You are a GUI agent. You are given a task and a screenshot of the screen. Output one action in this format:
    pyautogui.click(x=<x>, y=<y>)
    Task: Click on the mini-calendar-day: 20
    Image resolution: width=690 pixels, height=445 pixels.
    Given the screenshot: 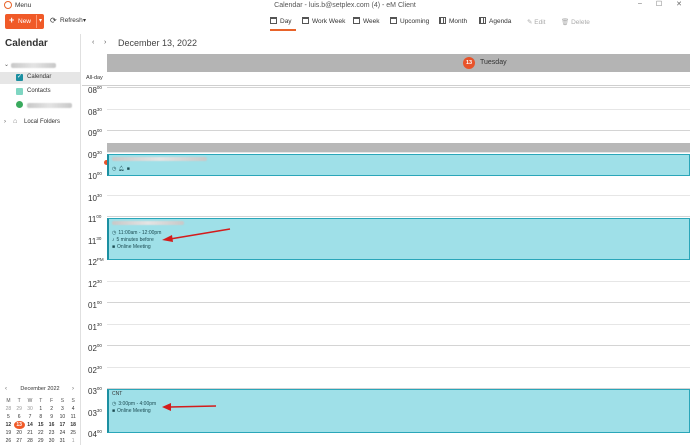 What is the action you would take?
    pyautogui.click(x=19, y=433)
    